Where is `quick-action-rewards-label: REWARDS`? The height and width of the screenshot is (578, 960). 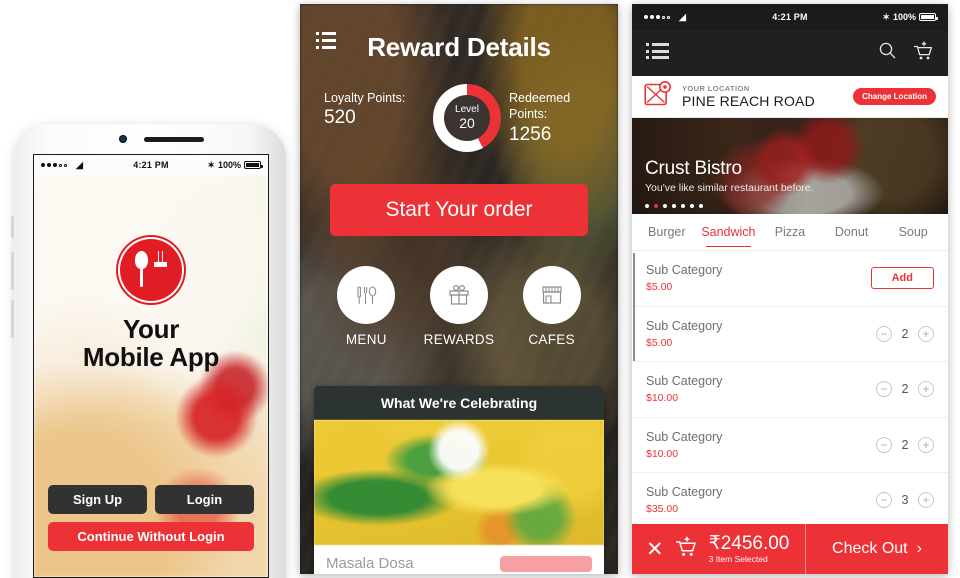
quick-action-rewards-label: REWARDS is located at coordinates (459, 339).